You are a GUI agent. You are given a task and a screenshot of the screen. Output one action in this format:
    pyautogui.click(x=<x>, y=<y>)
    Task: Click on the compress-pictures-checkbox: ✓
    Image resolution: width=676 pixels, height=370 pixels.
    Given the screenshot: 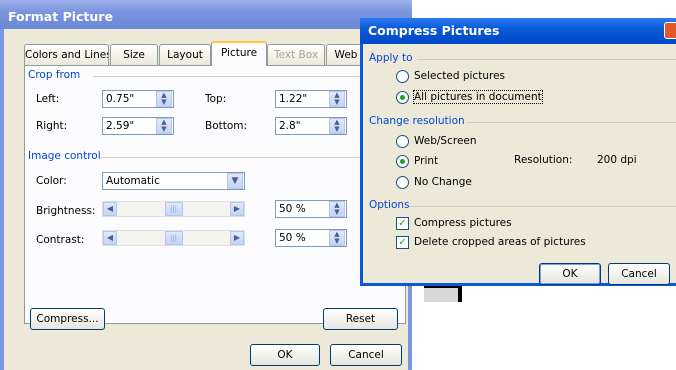 What is the action you would take?
    pyautogui.click(x=402, y=223)
    